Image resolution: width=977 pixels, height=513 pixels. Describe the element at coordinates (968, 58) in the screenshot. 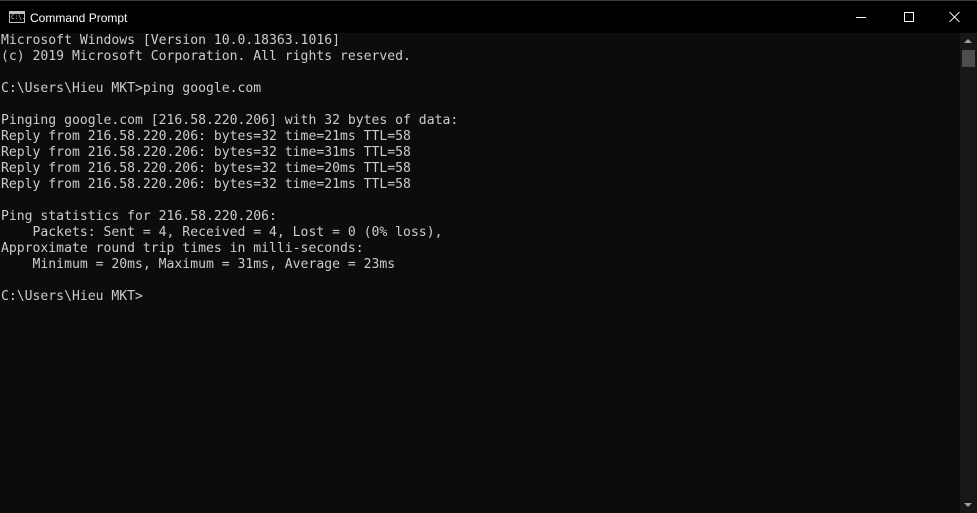

I see `scroll-thumb` at that location.